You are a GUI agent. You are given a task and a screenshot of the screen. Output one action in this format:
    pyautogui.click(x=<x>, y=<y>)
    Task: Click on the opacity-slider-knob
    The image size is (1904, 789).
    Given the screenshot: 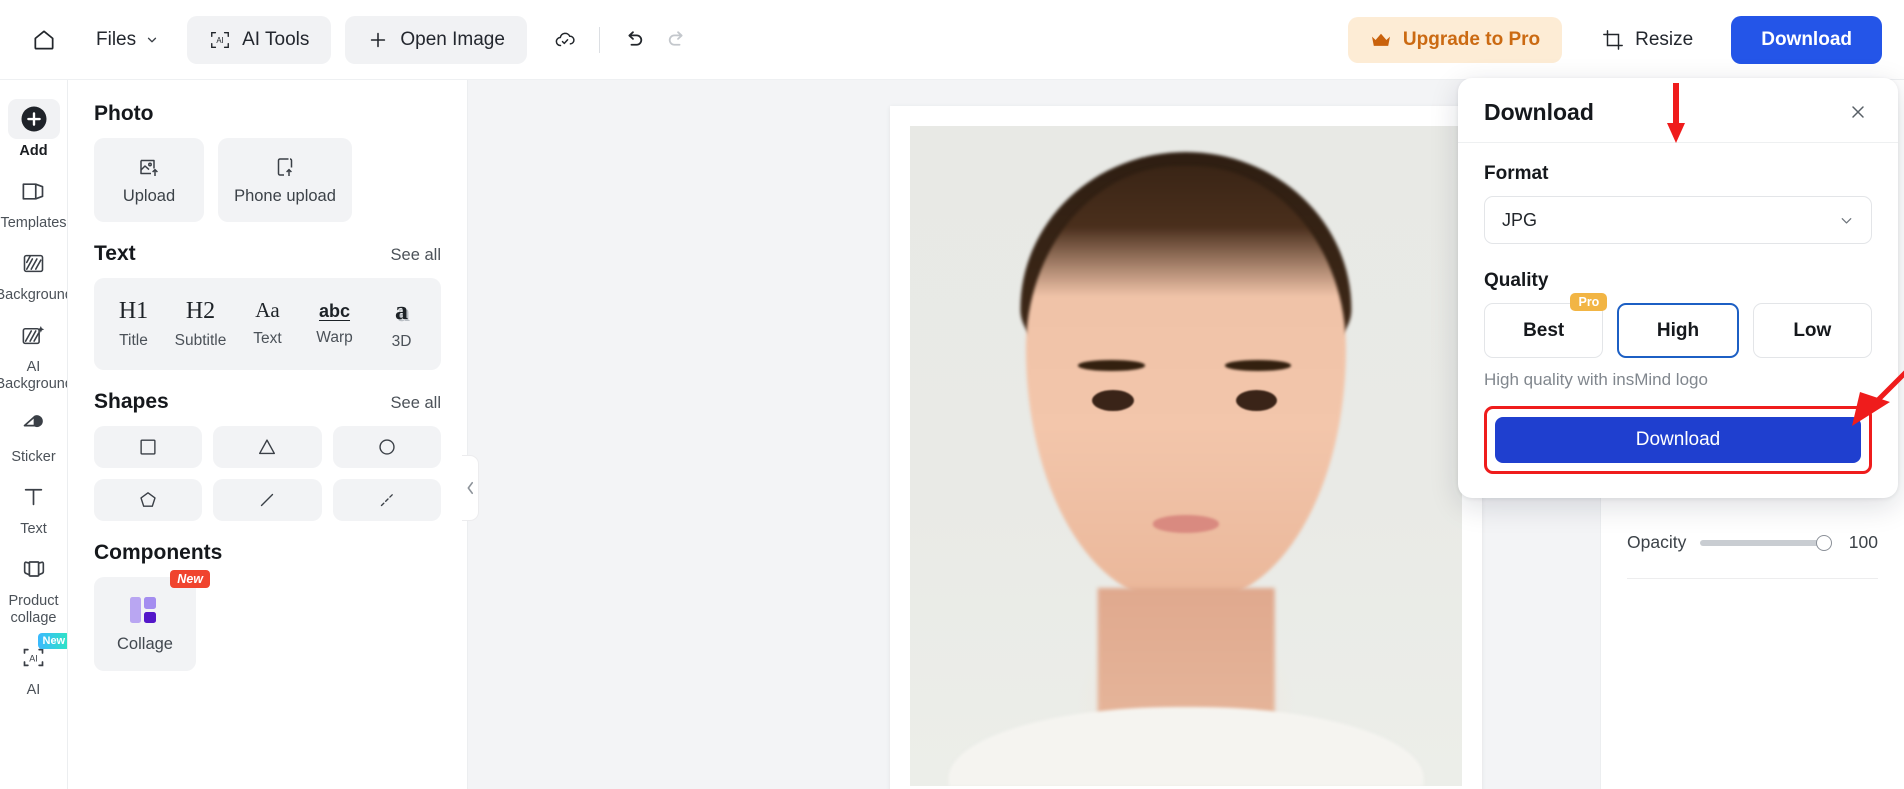 What is the action you would take?
    pyautogui.click(x=1824, y=542)
    